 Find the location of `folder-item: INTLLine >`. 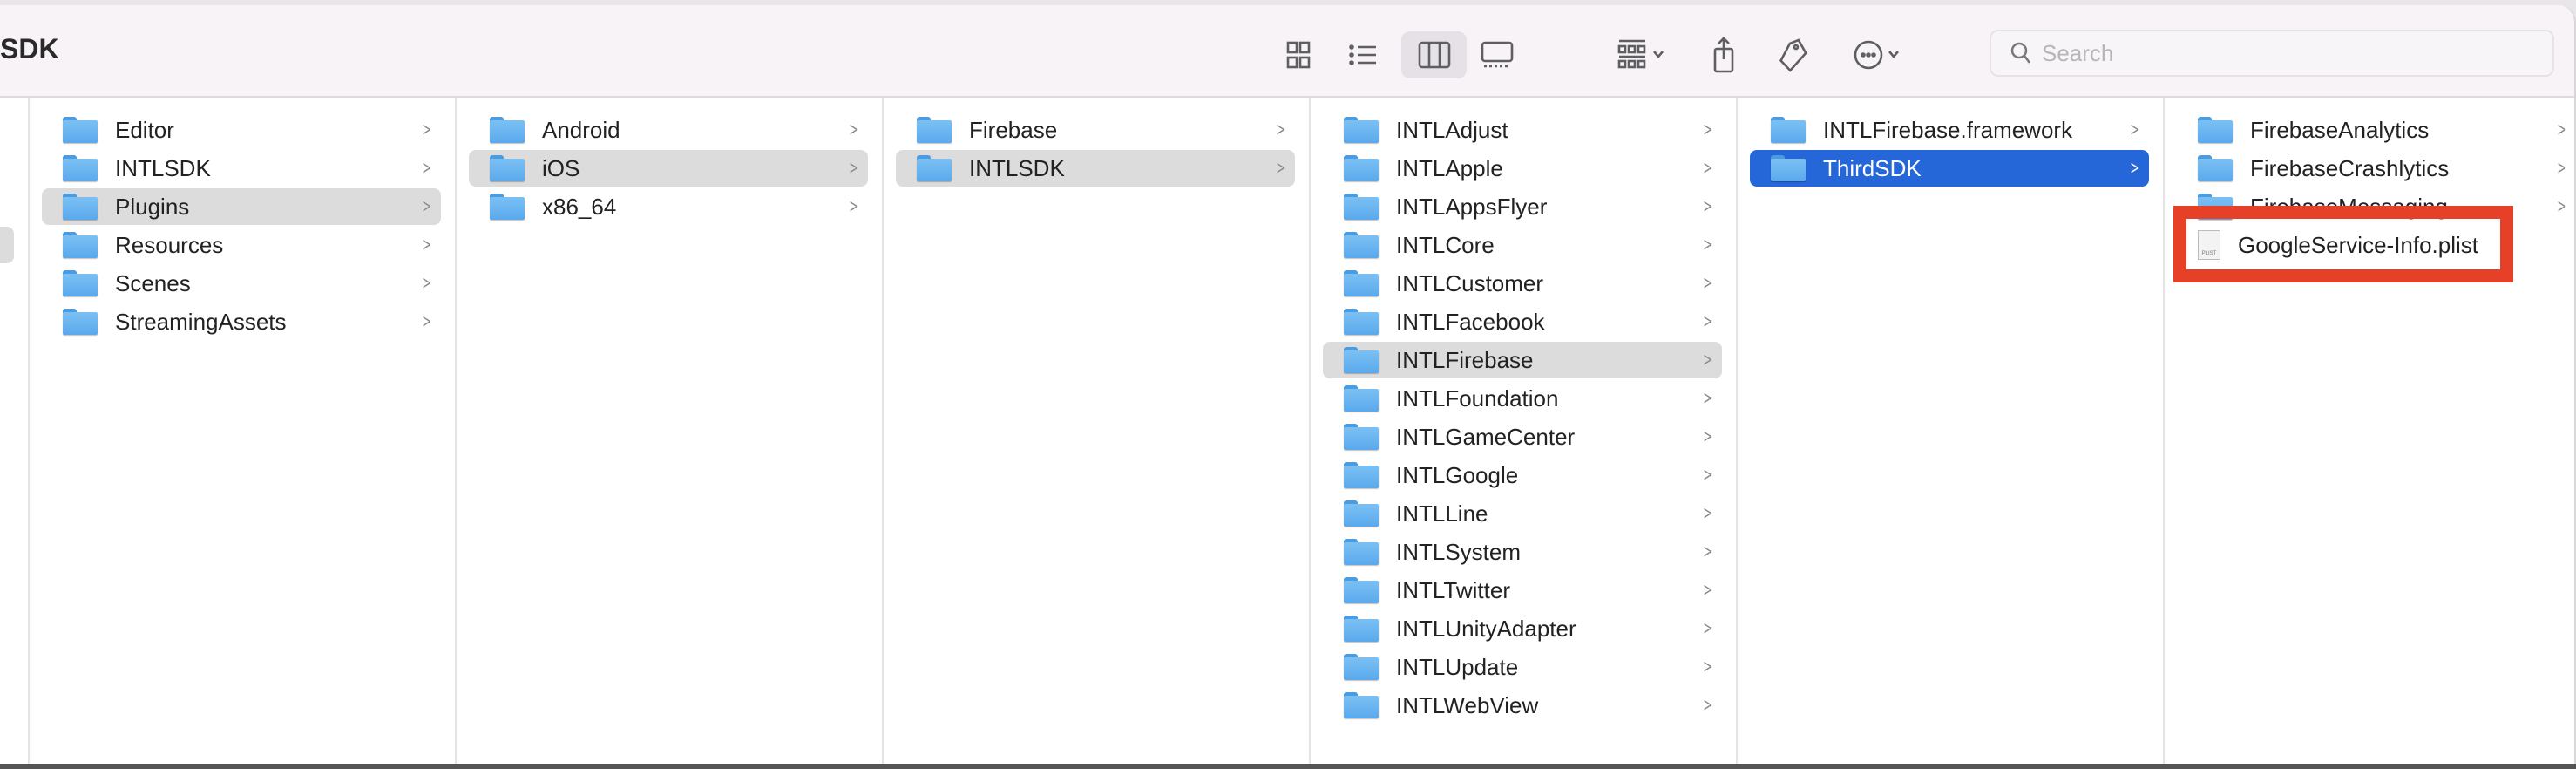

folder-item: INTLLine > is located at coordinates (1523, 514).